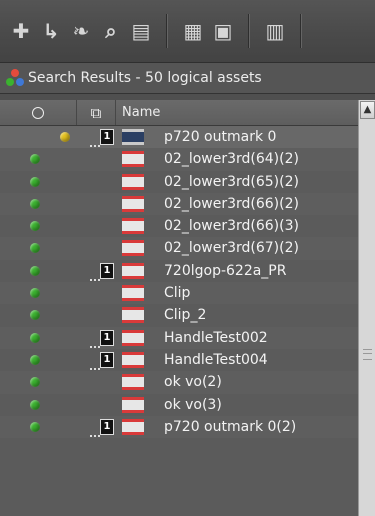 The height and width of the screenshot is (516, 375). I want to click on asset-name: 720lgop-622a_PR, so click(225, 270).